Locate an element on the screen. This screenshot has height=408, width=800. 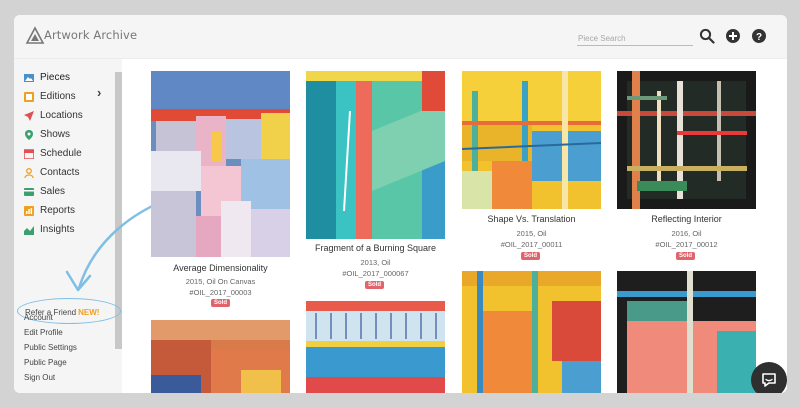
sign-out-link: Sign Out is located at coordinates (39, 377).